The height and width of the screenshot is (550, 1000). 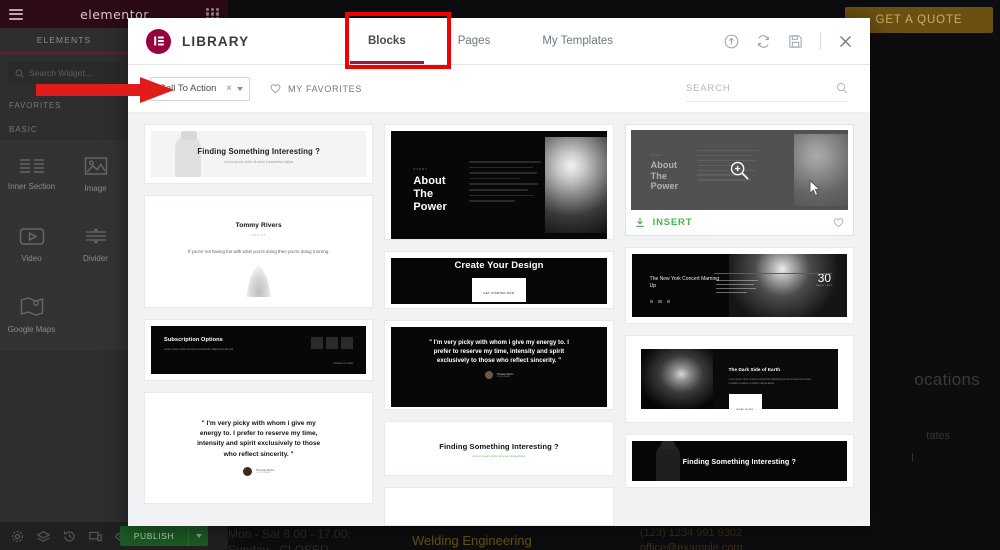 What do you see at coordinates (31, 306) in the screenshot?
I see `map-icon` at bounding box center [31, 306].